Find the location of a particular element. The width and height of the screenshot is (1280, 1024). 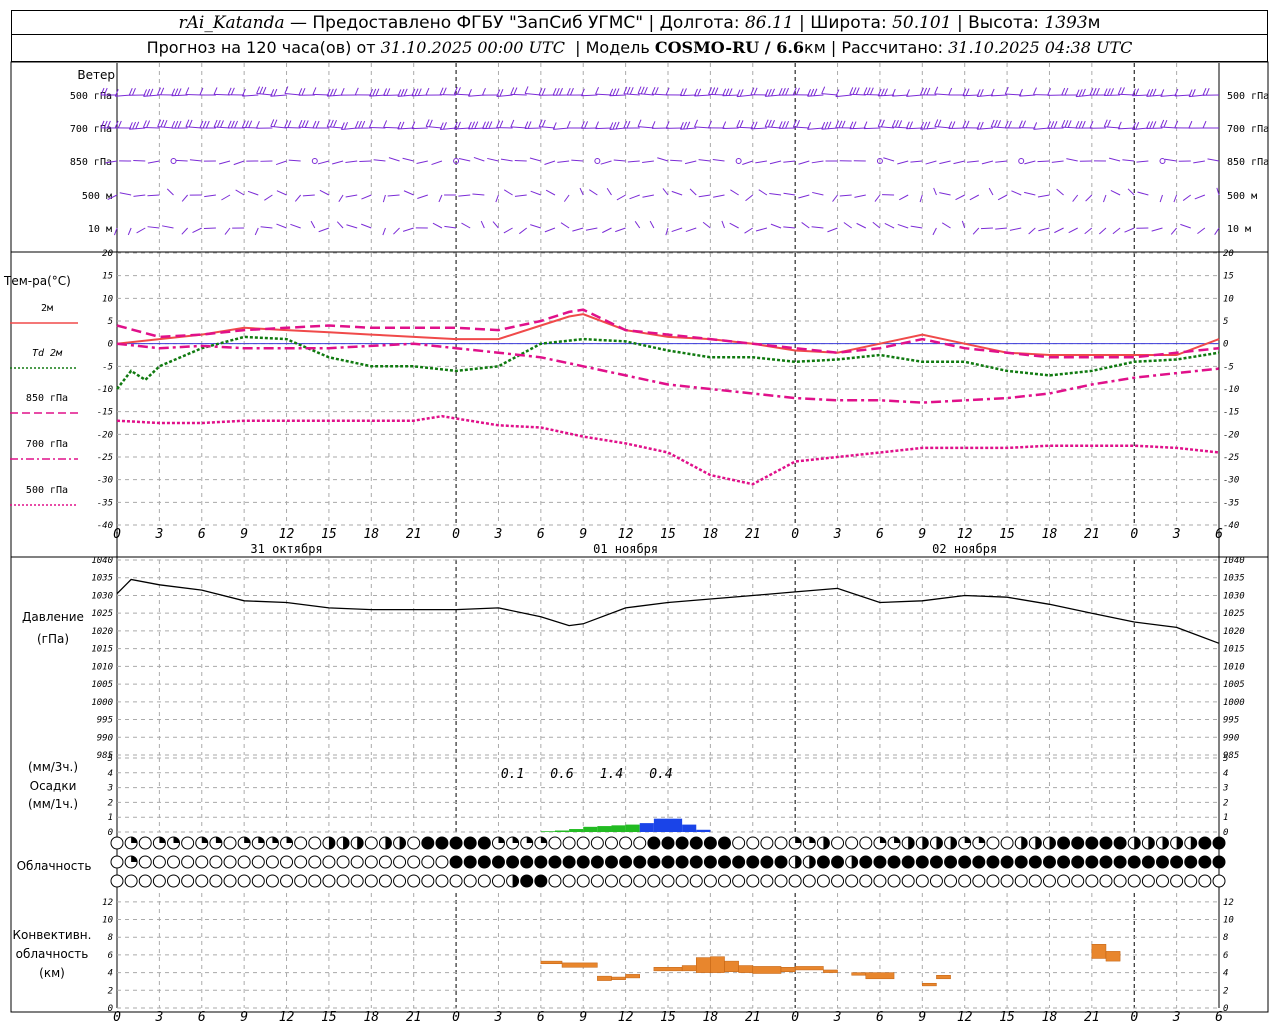

temp-tick-right: -5 is located at coordinates (1228, 367).